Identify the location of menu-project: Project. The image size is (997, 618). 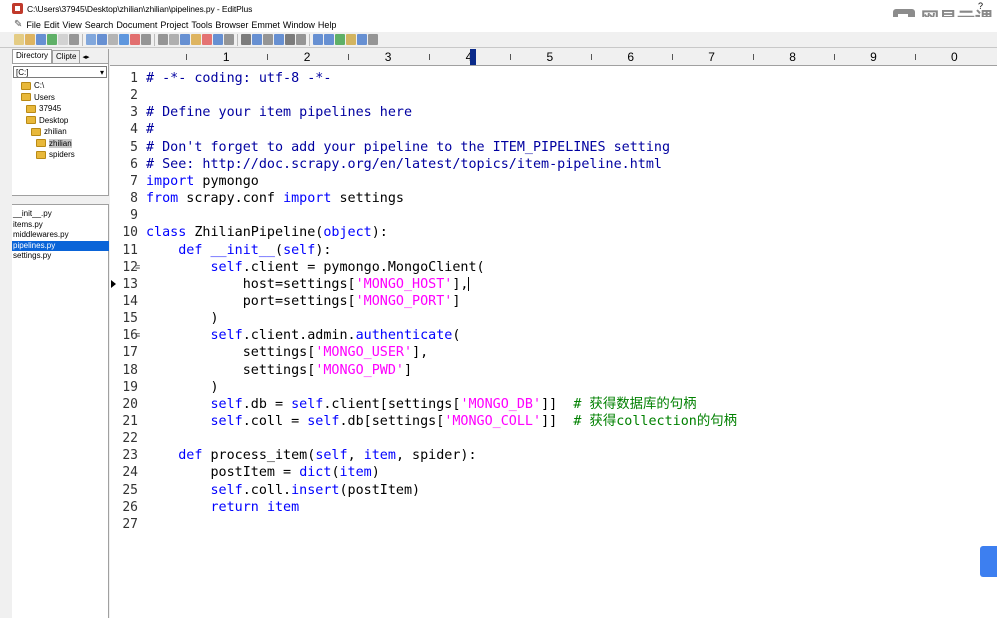
(175, 25).